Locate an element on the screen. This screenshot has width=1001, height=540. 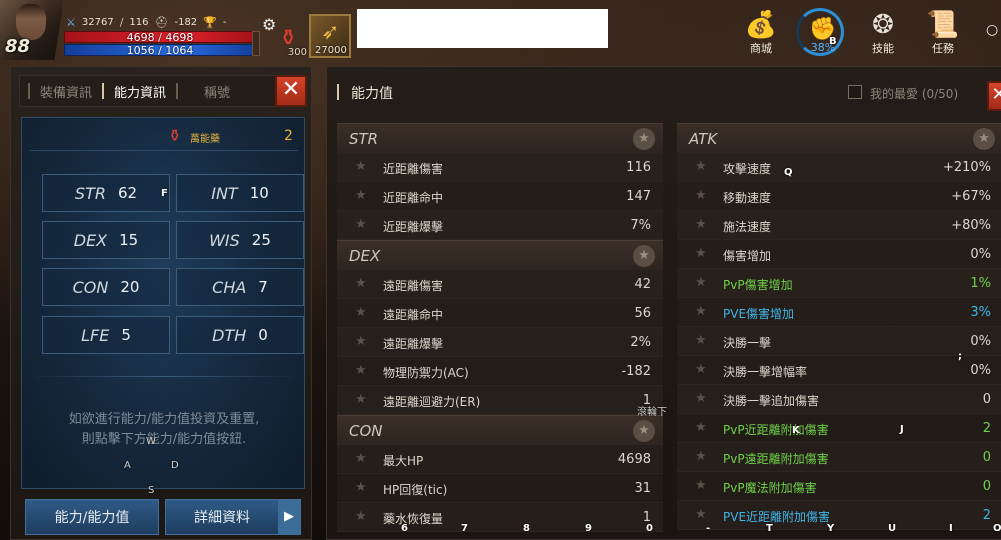
stat-value: 0 is located at coordinates (986, 399).